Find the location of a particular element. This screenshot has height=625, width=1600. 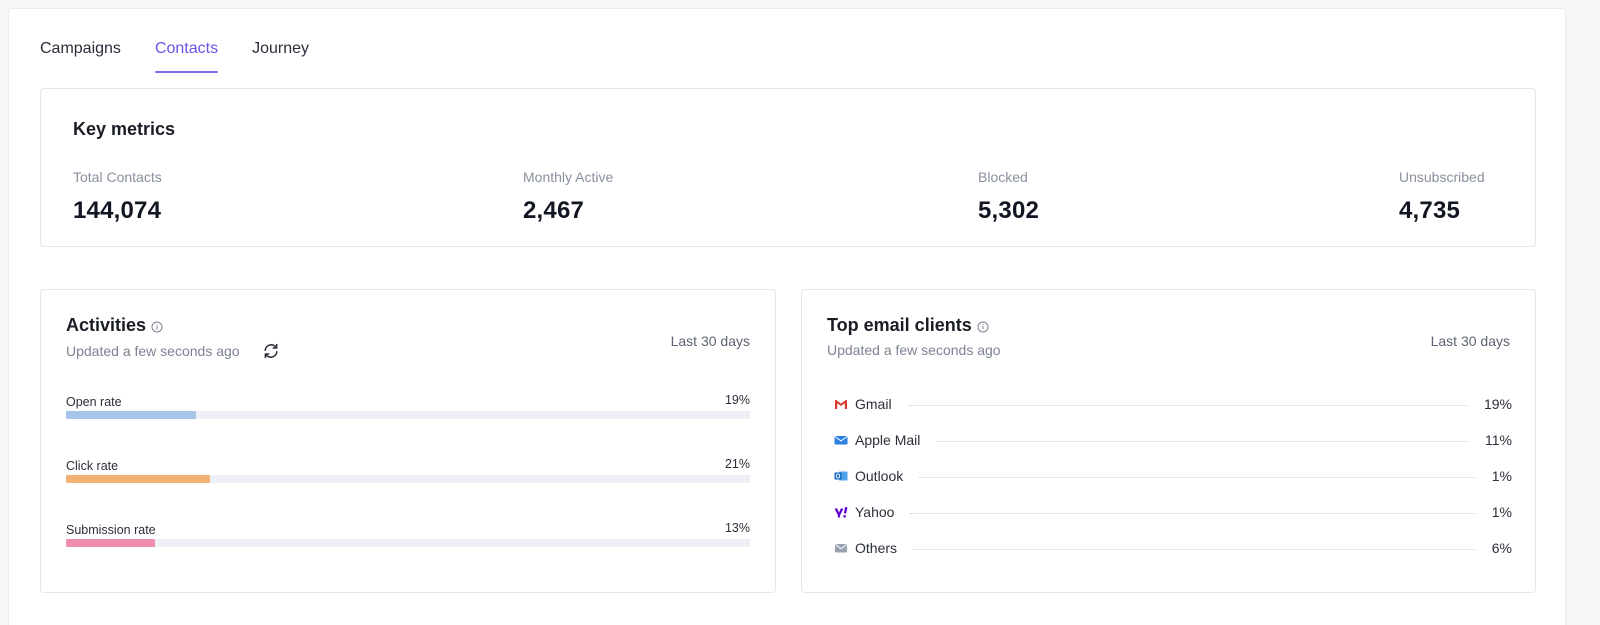

activities-subtitle: Updated a few seconds ago is located at coordinates (153, 351).